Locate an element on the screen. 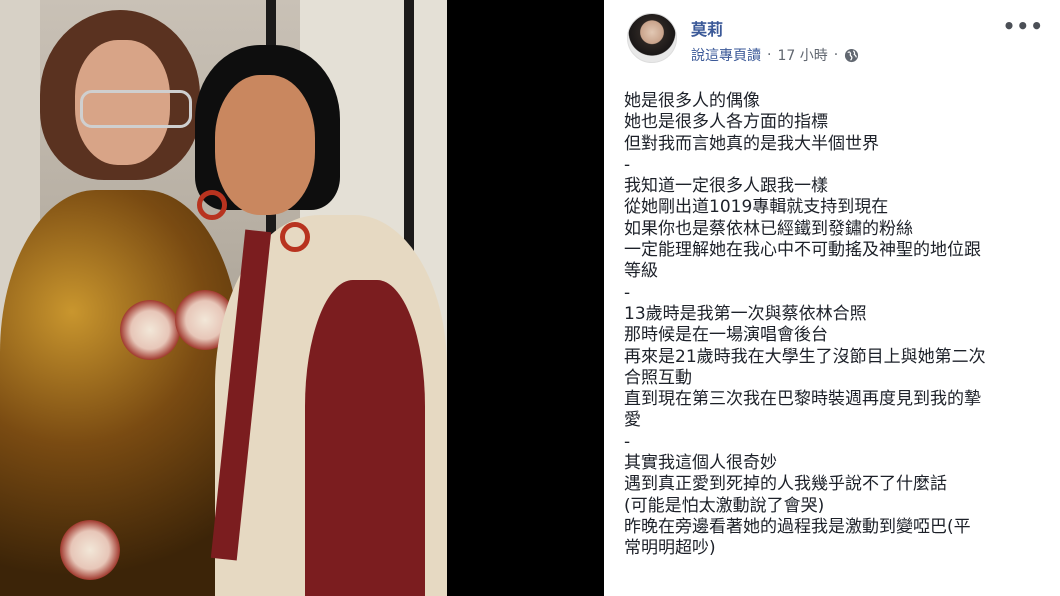  post-body-line: 常明明超吵) is located at coordinates (670, 548).